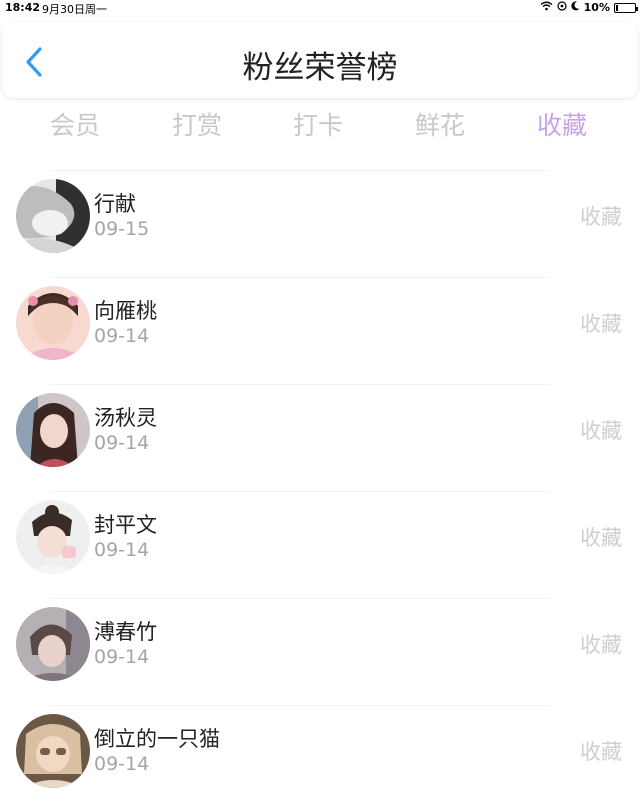 The width and height of the screenshot is (640, 812). I want to click on status-date: 9月30日周一, so click(74, 9).